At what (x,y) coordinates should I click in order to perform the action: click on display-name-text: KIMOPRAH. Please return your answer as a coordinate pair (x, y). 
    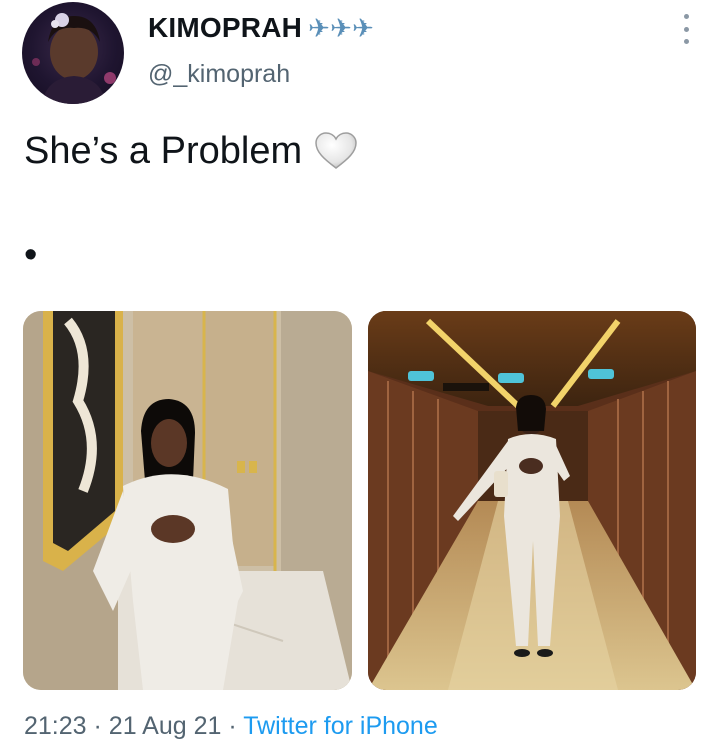
    Looking at the image, I should click on (225, 27).